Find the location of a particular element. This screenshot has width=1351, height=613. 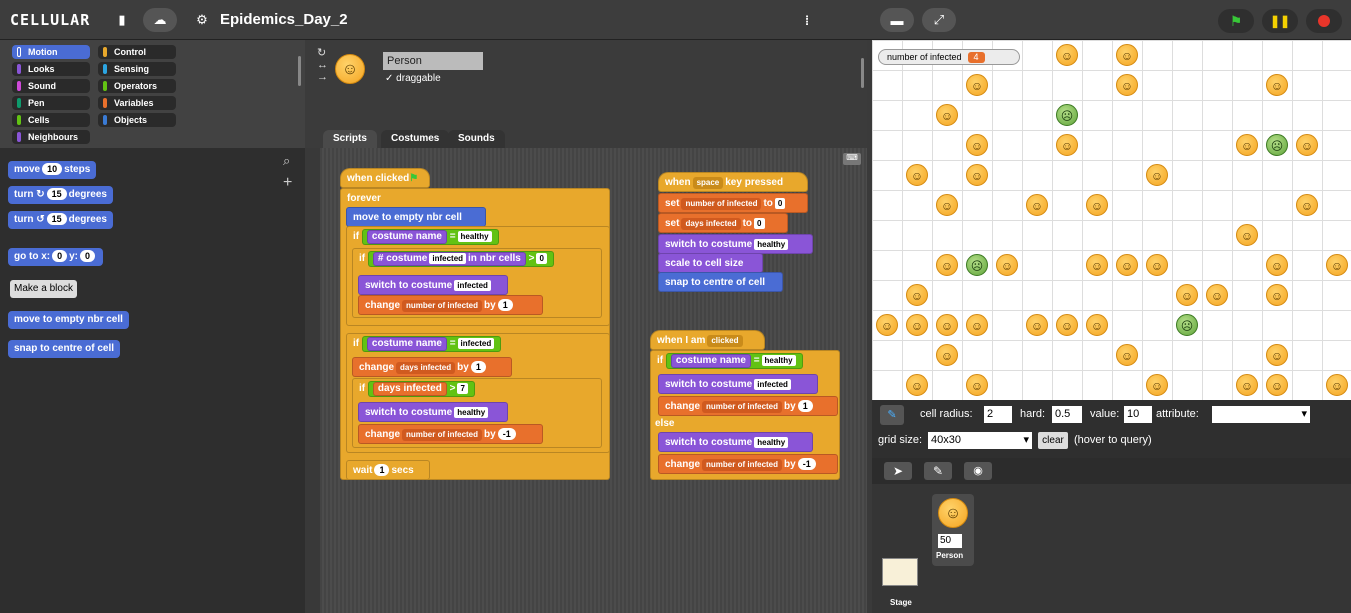

palette-block-move-steps: move 10 steps is located at coordinates (52, 170).